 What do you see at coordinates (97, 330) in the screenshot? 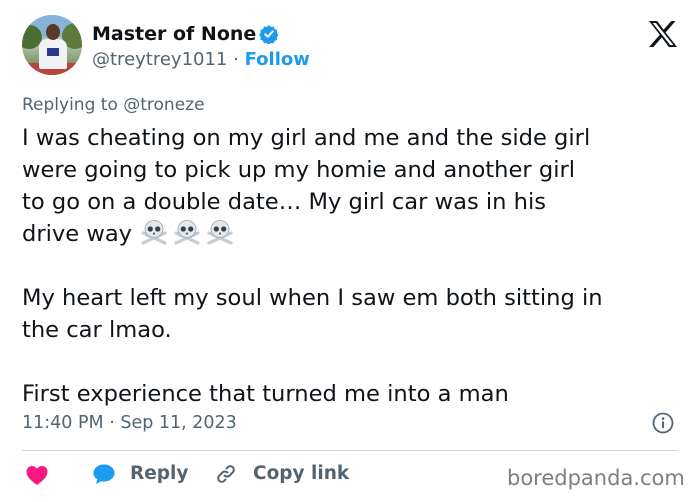
I see `tweet-line: the car lmao.` at bounding box center [97, 330].